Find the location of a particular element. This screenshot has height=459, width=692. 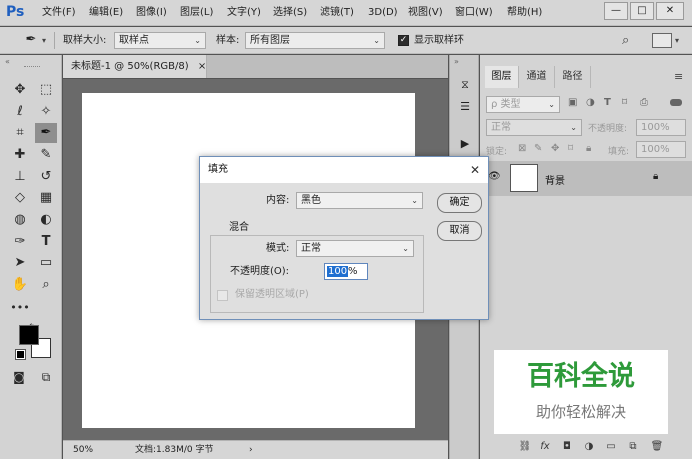

menu-window: 窗口(W) is located at coordinates (474, 13).